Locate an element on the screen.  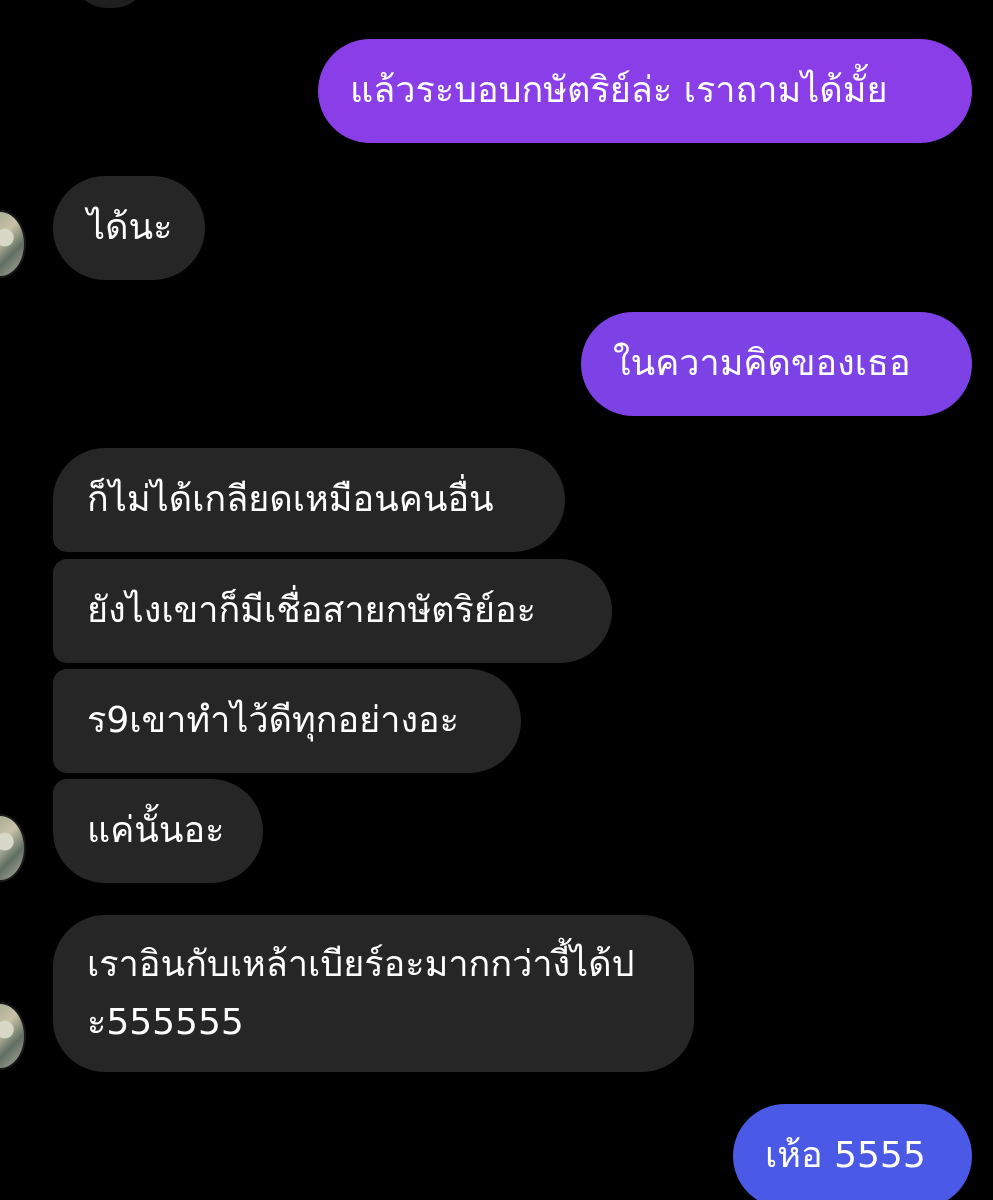
message-bubble-outgoing: ในความคิดของเธอ is located at coordinates (776, 364).